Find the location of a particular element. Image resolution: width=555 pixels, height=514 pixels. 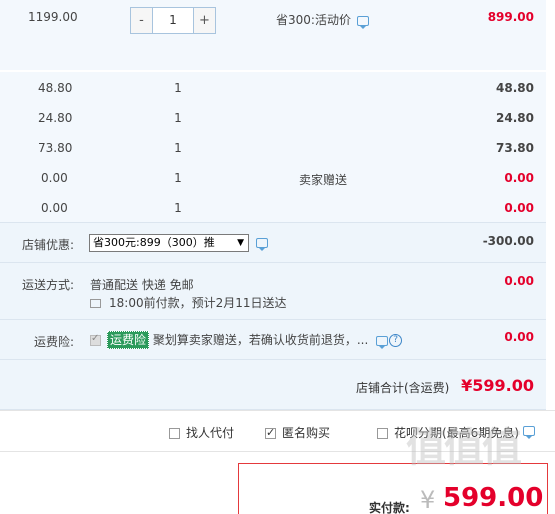

list-item: 48.80 1 48.80 is located at coordinates (273, 87).